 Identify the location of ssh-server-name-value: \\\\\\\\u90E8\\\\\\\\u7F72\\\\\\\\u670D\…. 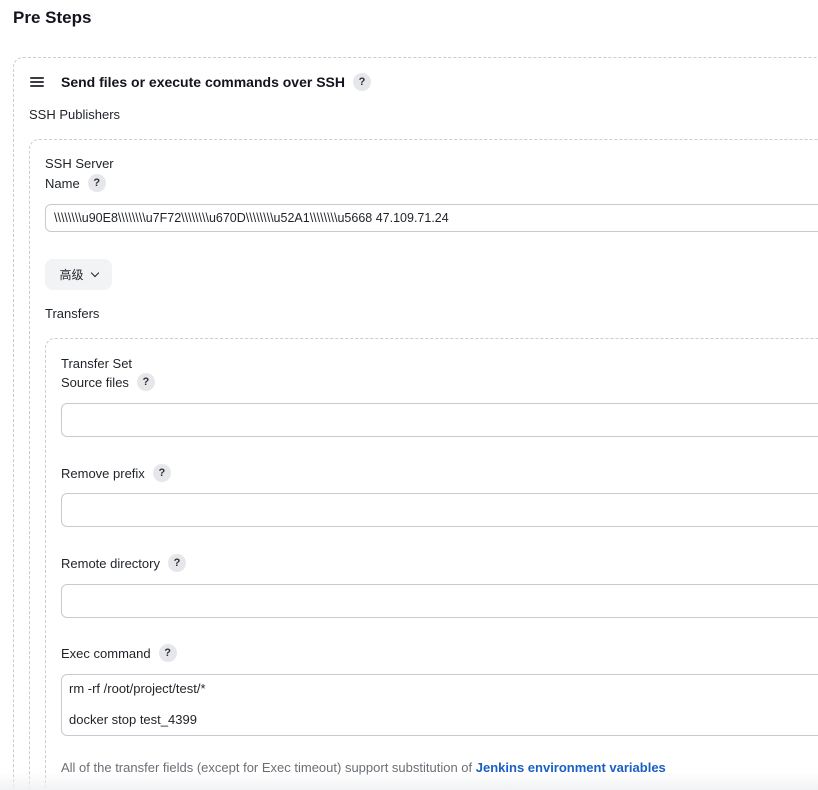
(251, 218).